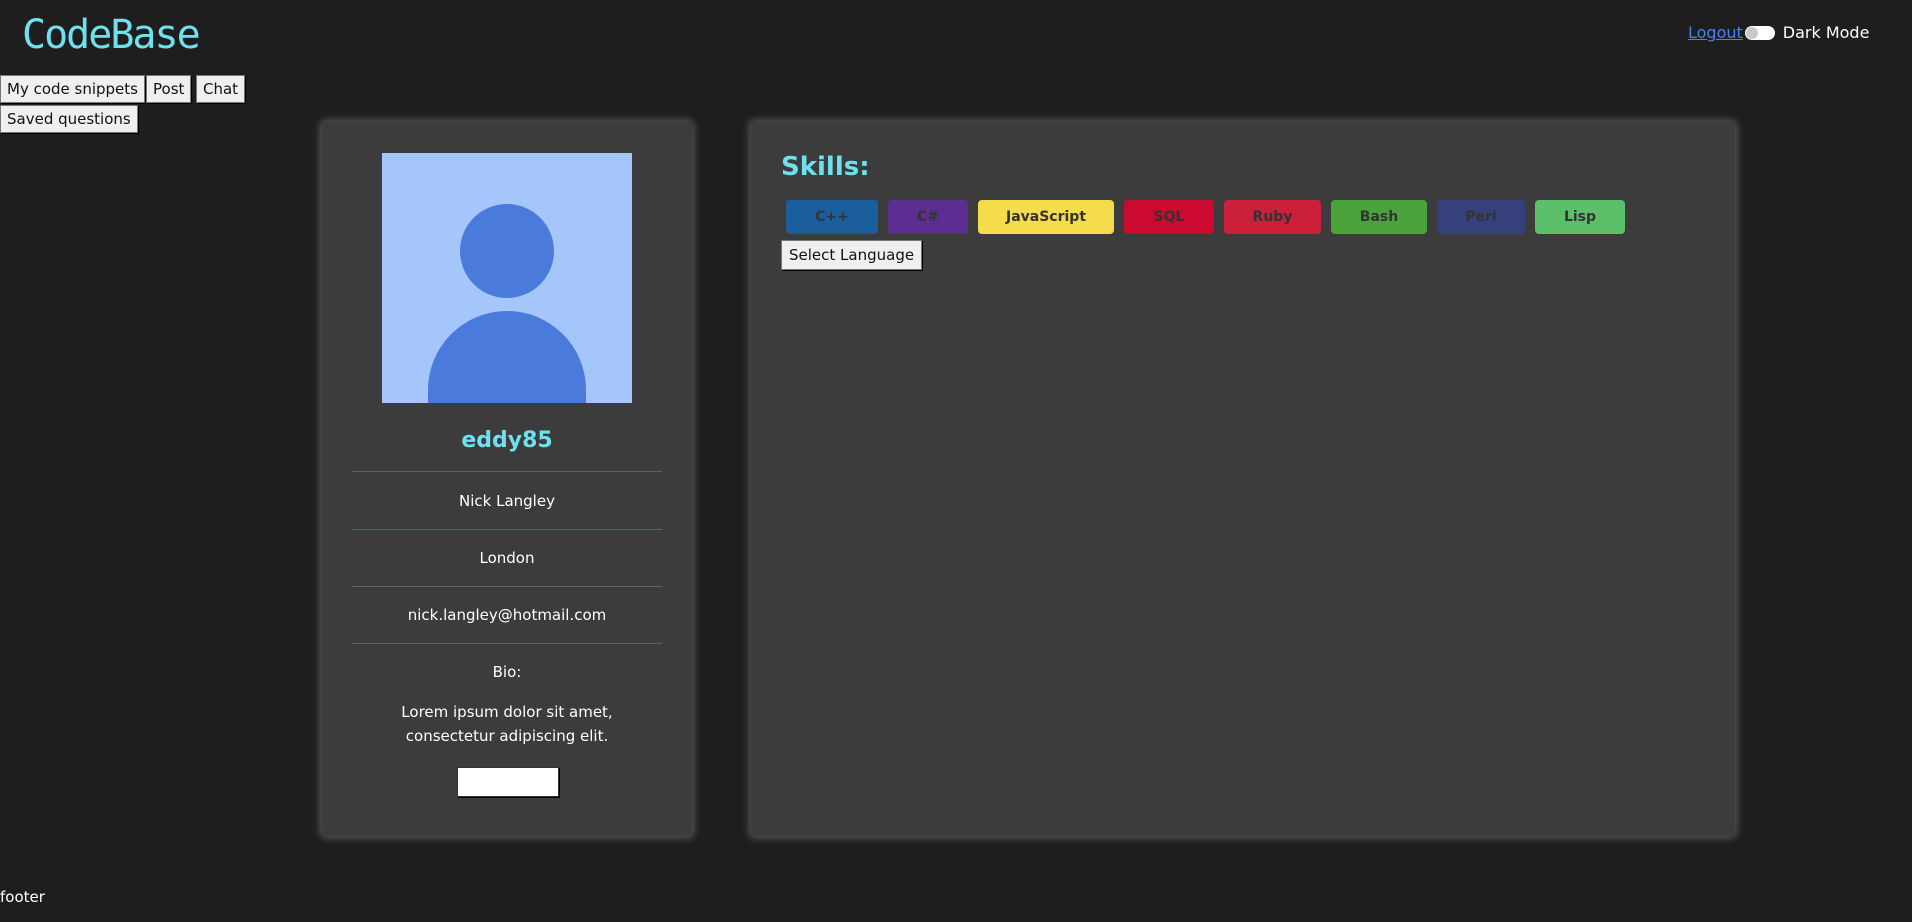 The image size is (1912, 922). What do you see at coordinates (111, 35) in the screenshot?
I see `codebase-logo: CodeBase` at bounding box center [111, 35].